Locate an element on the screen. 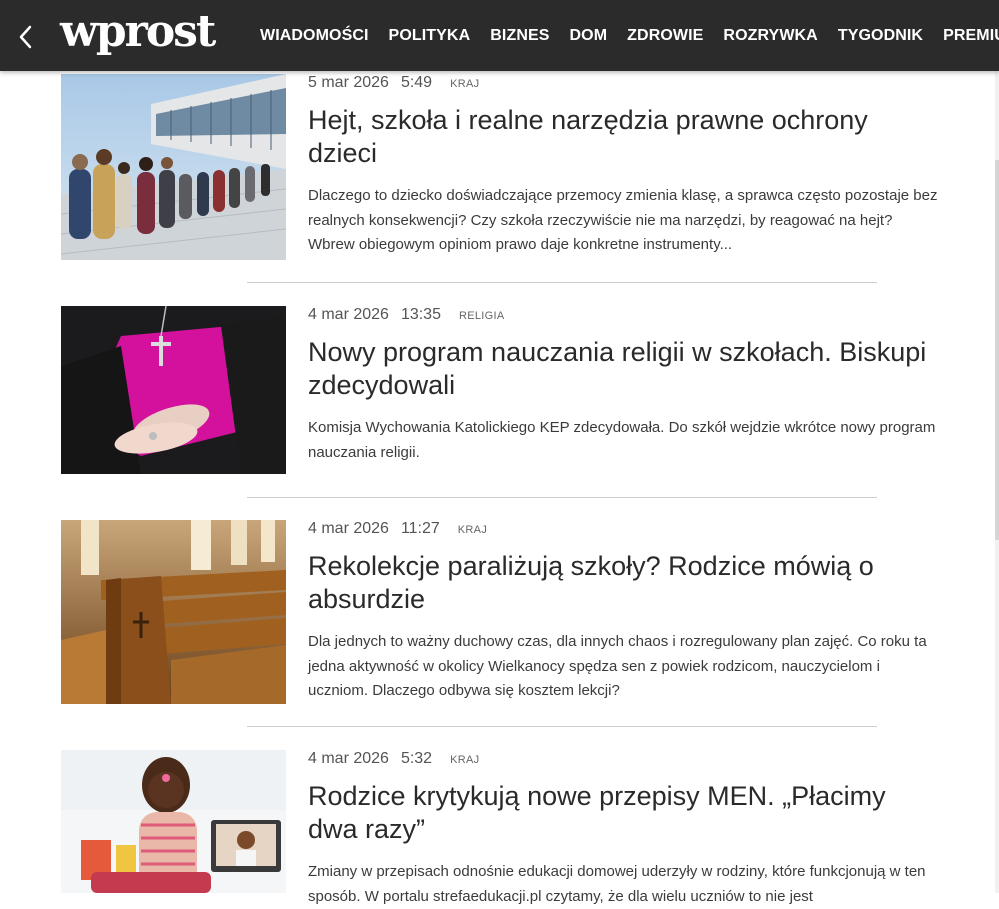 The image size is (999, 909). nav-item-biznes: BIZNES is located at coordinates (519, 36).